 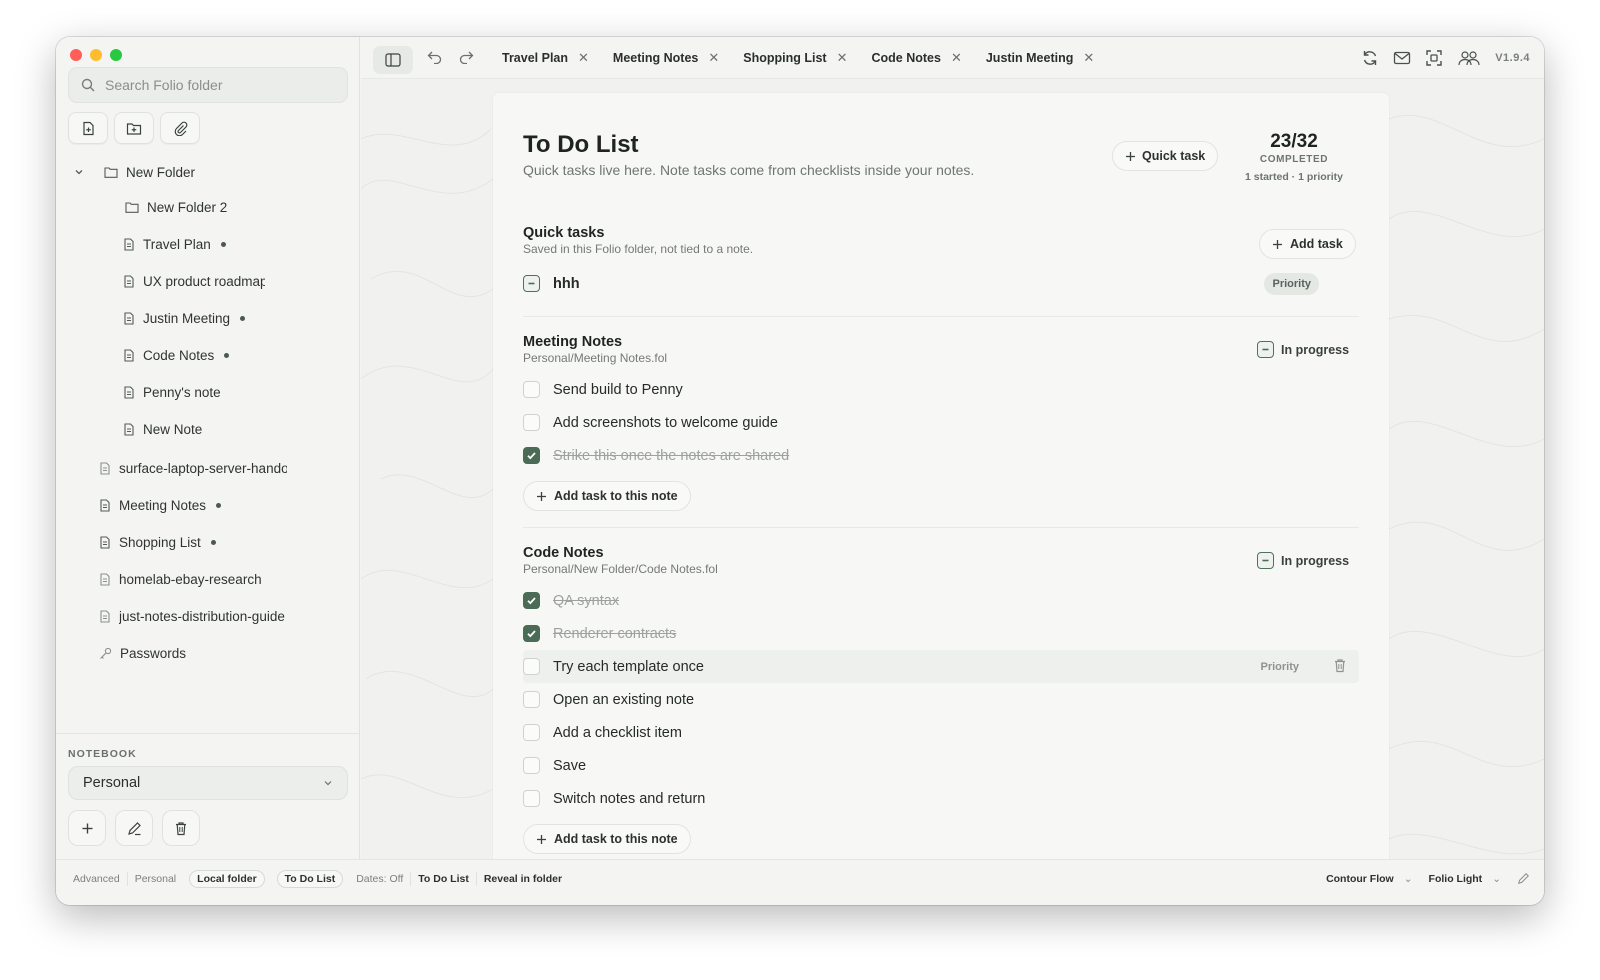 What do you see at coordinates (941, 600) in the screenshot?
I see `task-row: QA syntax` at bounding box center [941, 600].